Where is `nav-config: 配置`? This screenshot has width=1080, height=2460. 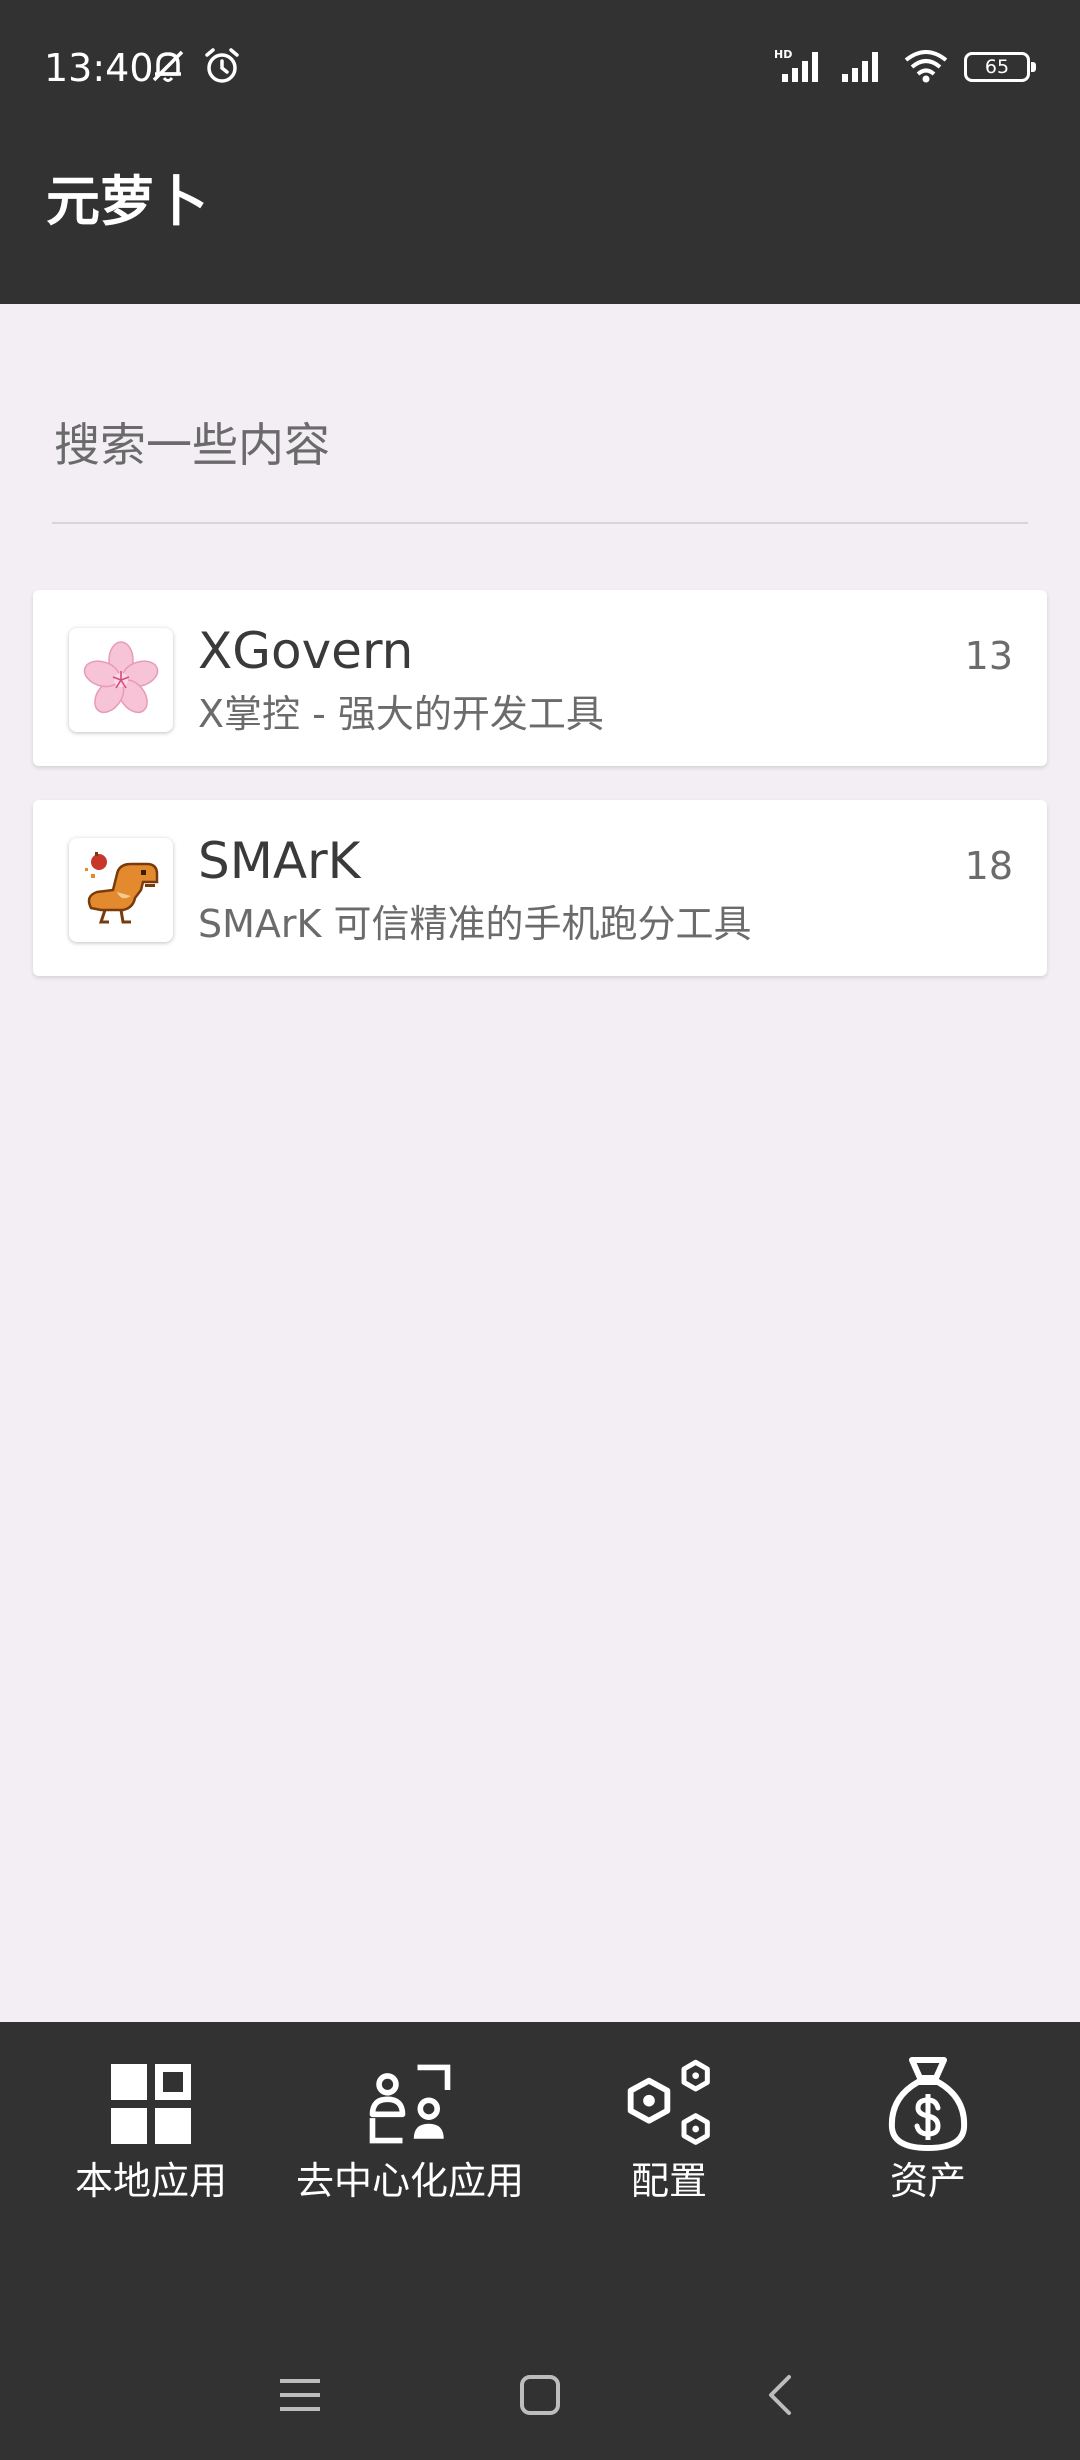 nav-config: 配置 is located at coordinates (669, 2129).